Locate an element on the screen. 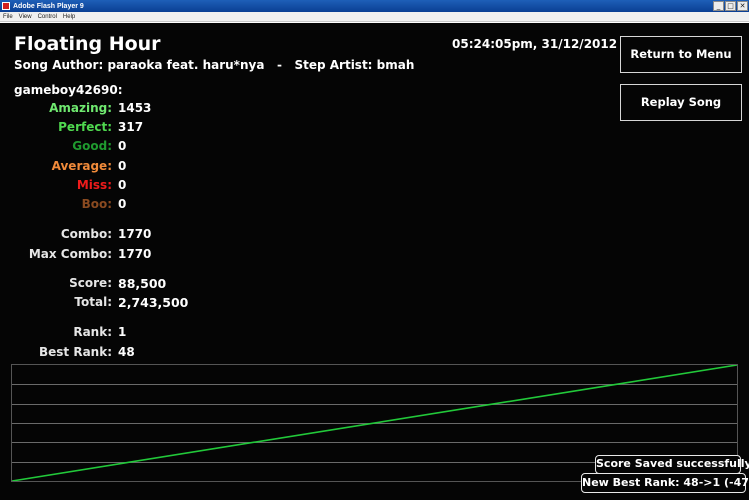 The width and height of the screenshot is (749, 500). stat-label-best-rank: Best Rank: is located at coordinates (75, 352).